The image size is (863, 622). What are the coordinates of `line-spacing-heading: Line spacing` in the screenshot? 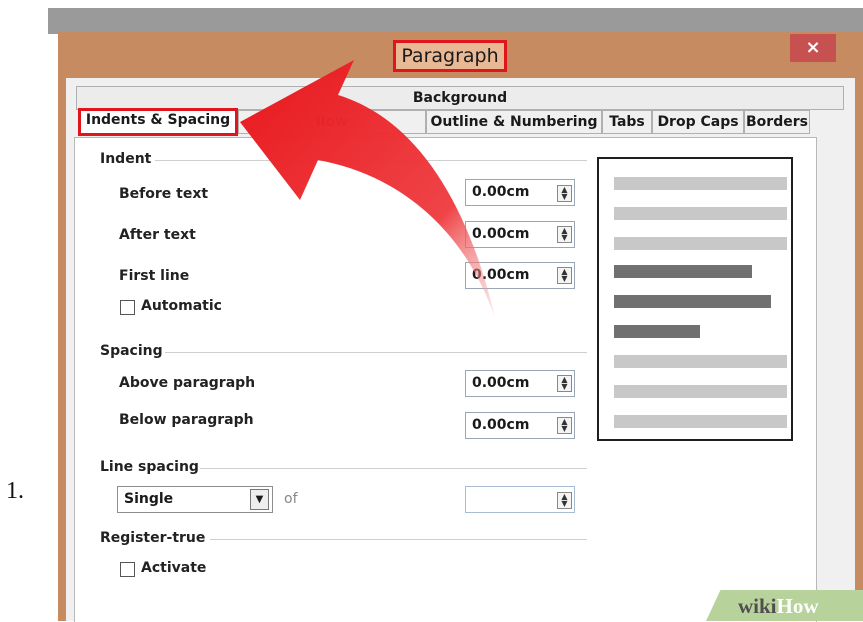 It's located at (149, 467).